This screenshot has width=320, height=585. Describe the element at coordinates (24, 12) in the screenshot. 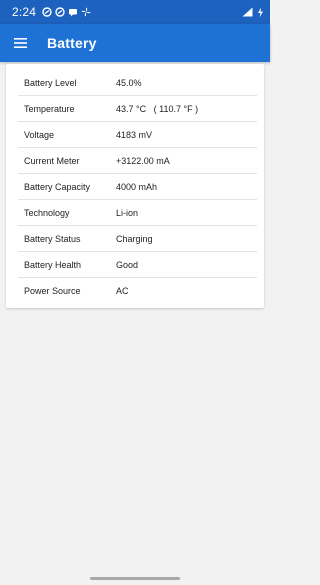

I see `status-time: 2:24` at that location.